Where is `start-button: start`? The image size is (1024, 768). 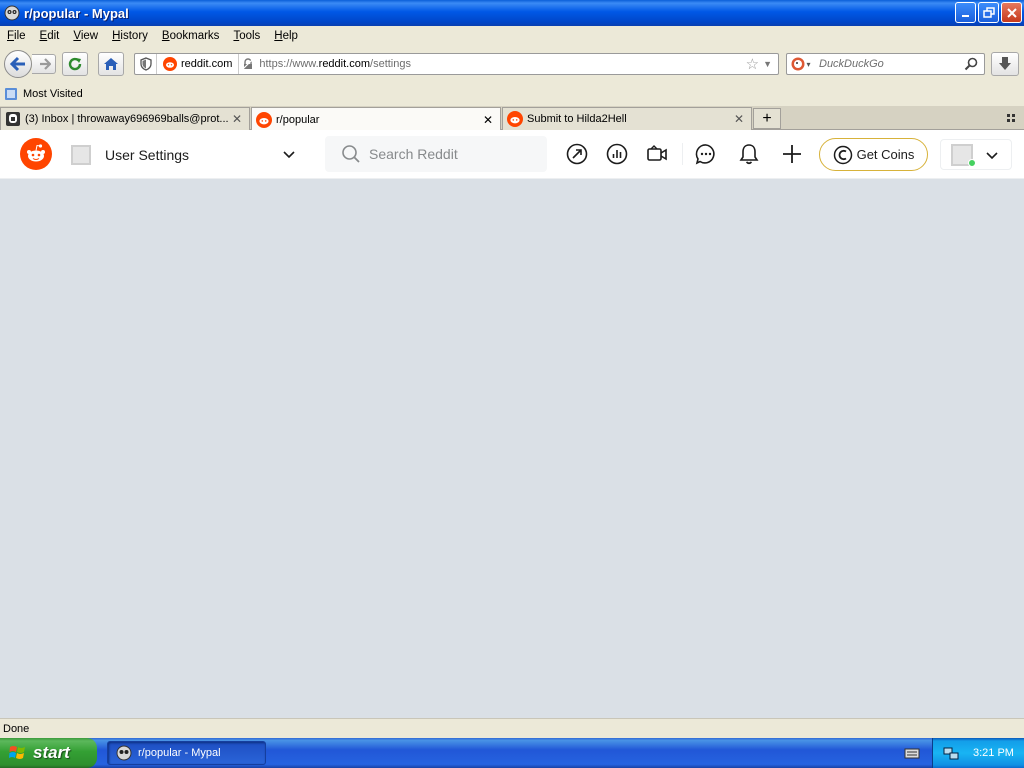 start-button: start is located at coordinates (48, 753).